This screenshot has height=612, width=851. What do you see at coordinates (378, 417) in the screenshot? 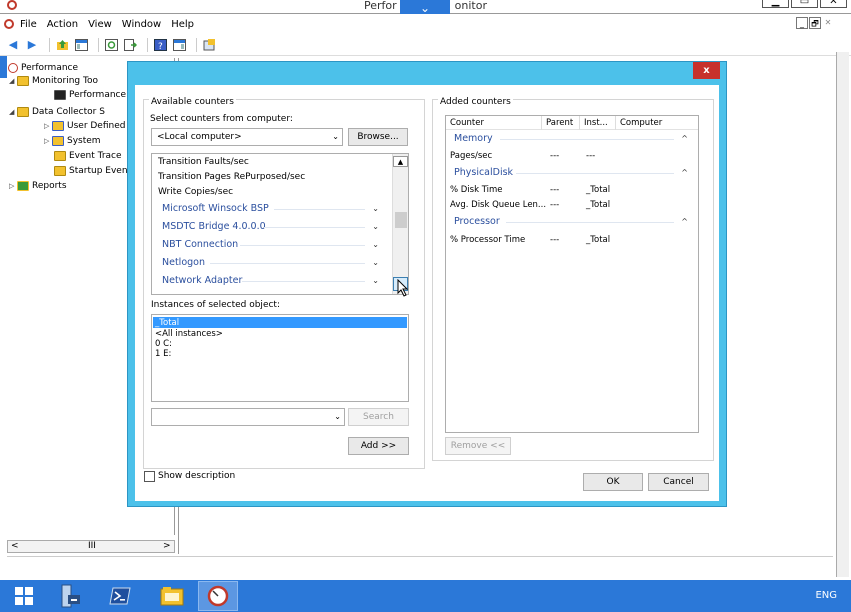
I see `search-button: Search` at bounding box center [378, 417].